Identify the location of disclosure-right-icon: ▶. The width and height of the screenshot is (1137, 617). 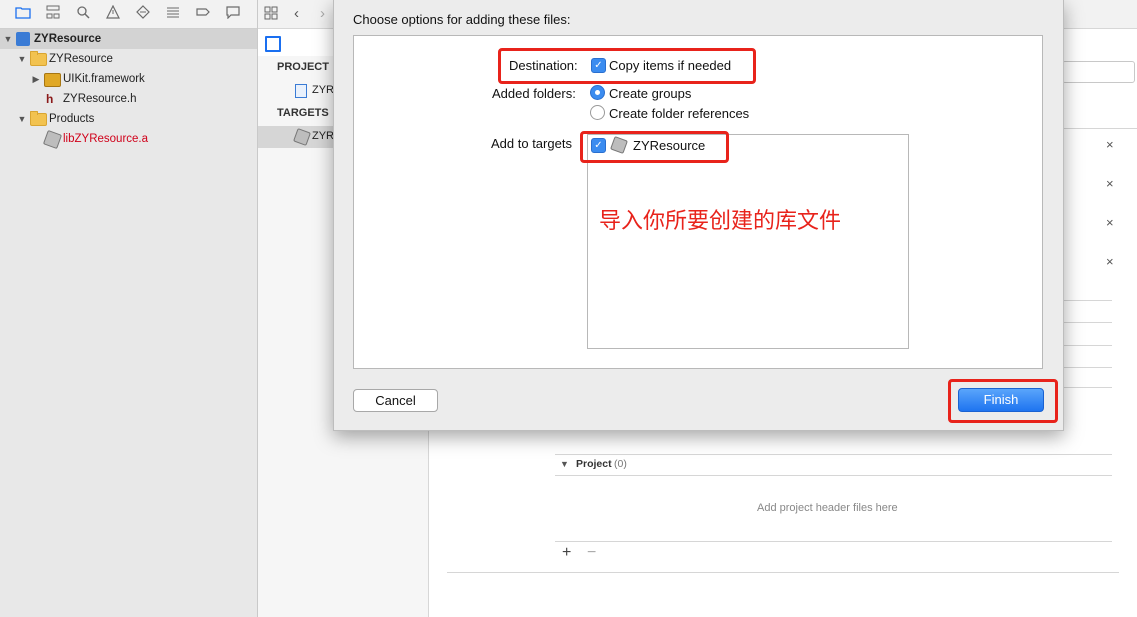
(36, 79).